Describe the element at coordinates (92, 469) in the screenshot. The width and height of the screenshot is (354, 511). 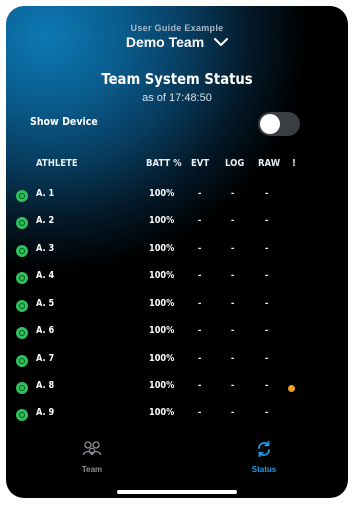
I see `tab-team-label: Team` at that location.